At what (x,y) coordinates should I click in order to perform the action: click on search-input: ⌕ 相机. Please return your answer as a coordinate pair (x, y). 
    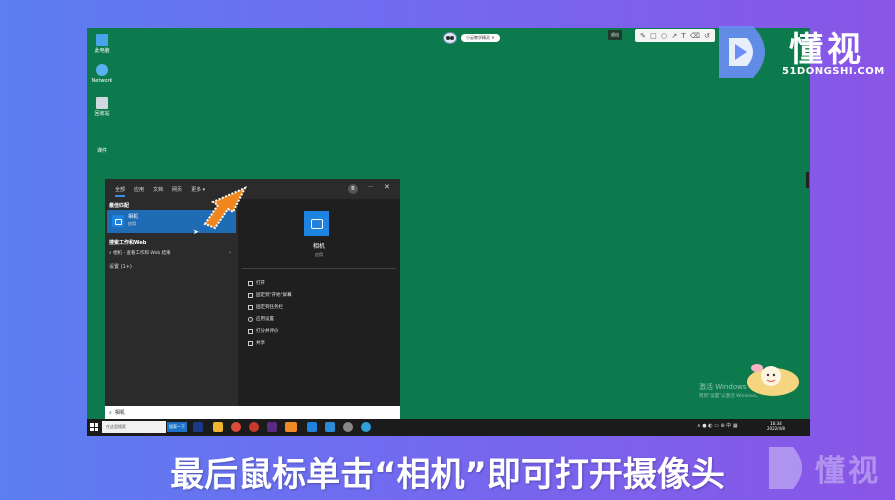
    Looking at the image, I should click on (252, 412).